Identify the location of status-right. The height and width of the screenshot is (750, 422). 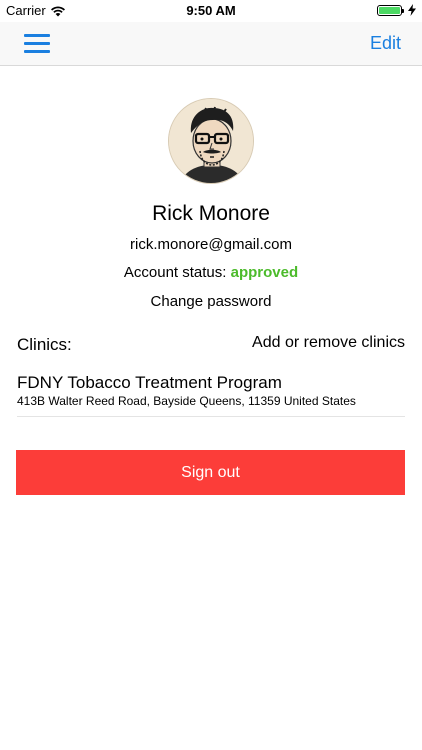
(396, 10).